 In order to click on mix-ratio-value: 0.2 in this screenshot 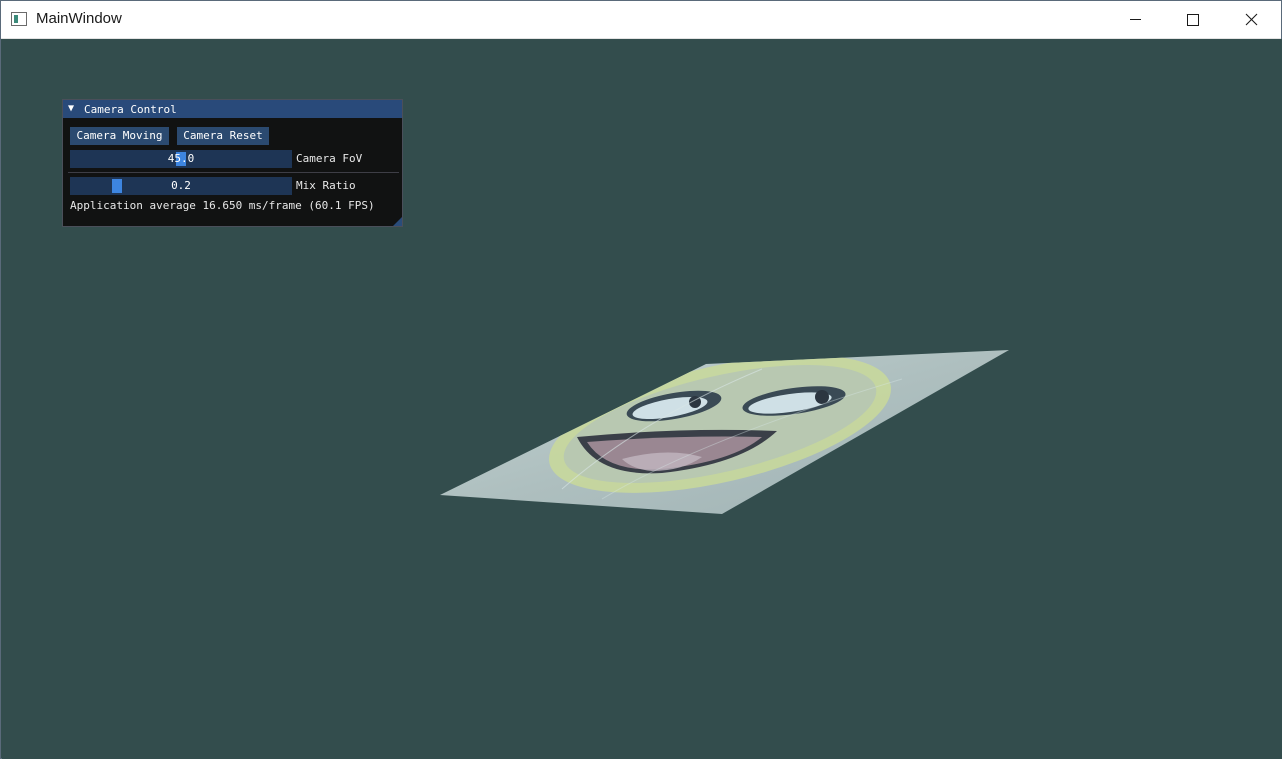, I will do `click(181, 185)`.